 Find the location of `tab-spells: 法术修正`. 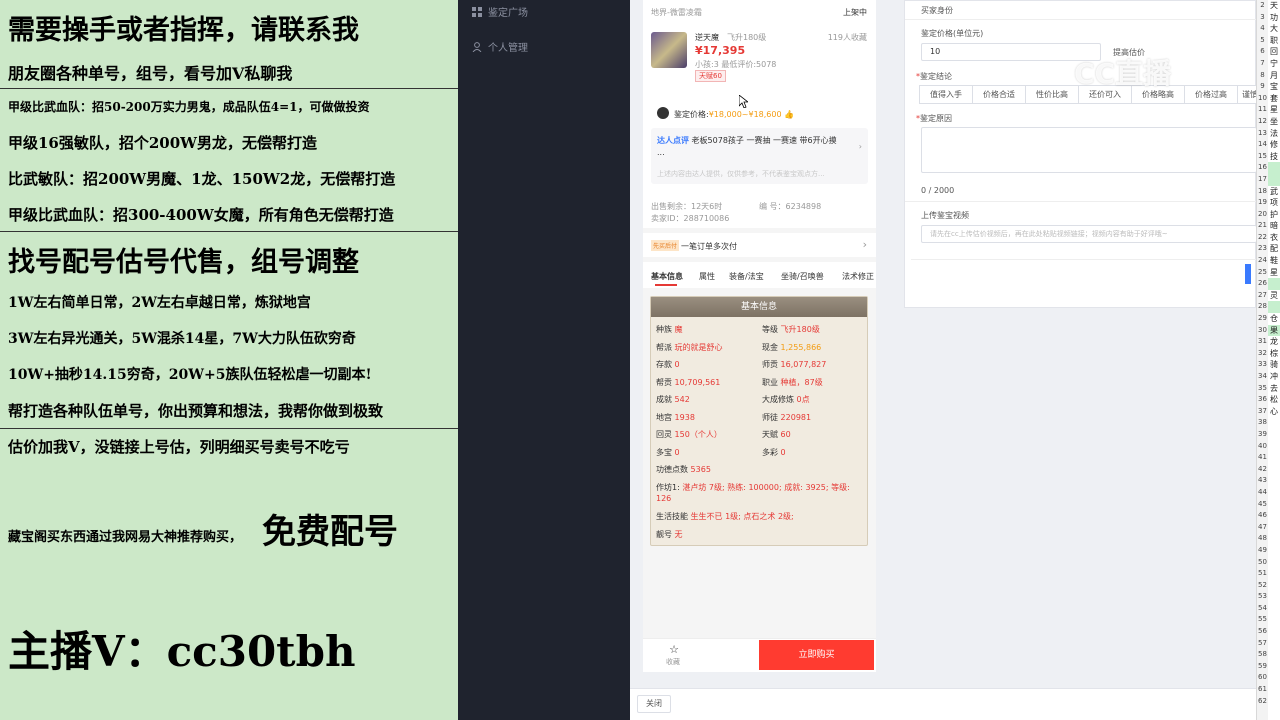

tab-spells: 法术修正 is located at coordinates (858, 276).